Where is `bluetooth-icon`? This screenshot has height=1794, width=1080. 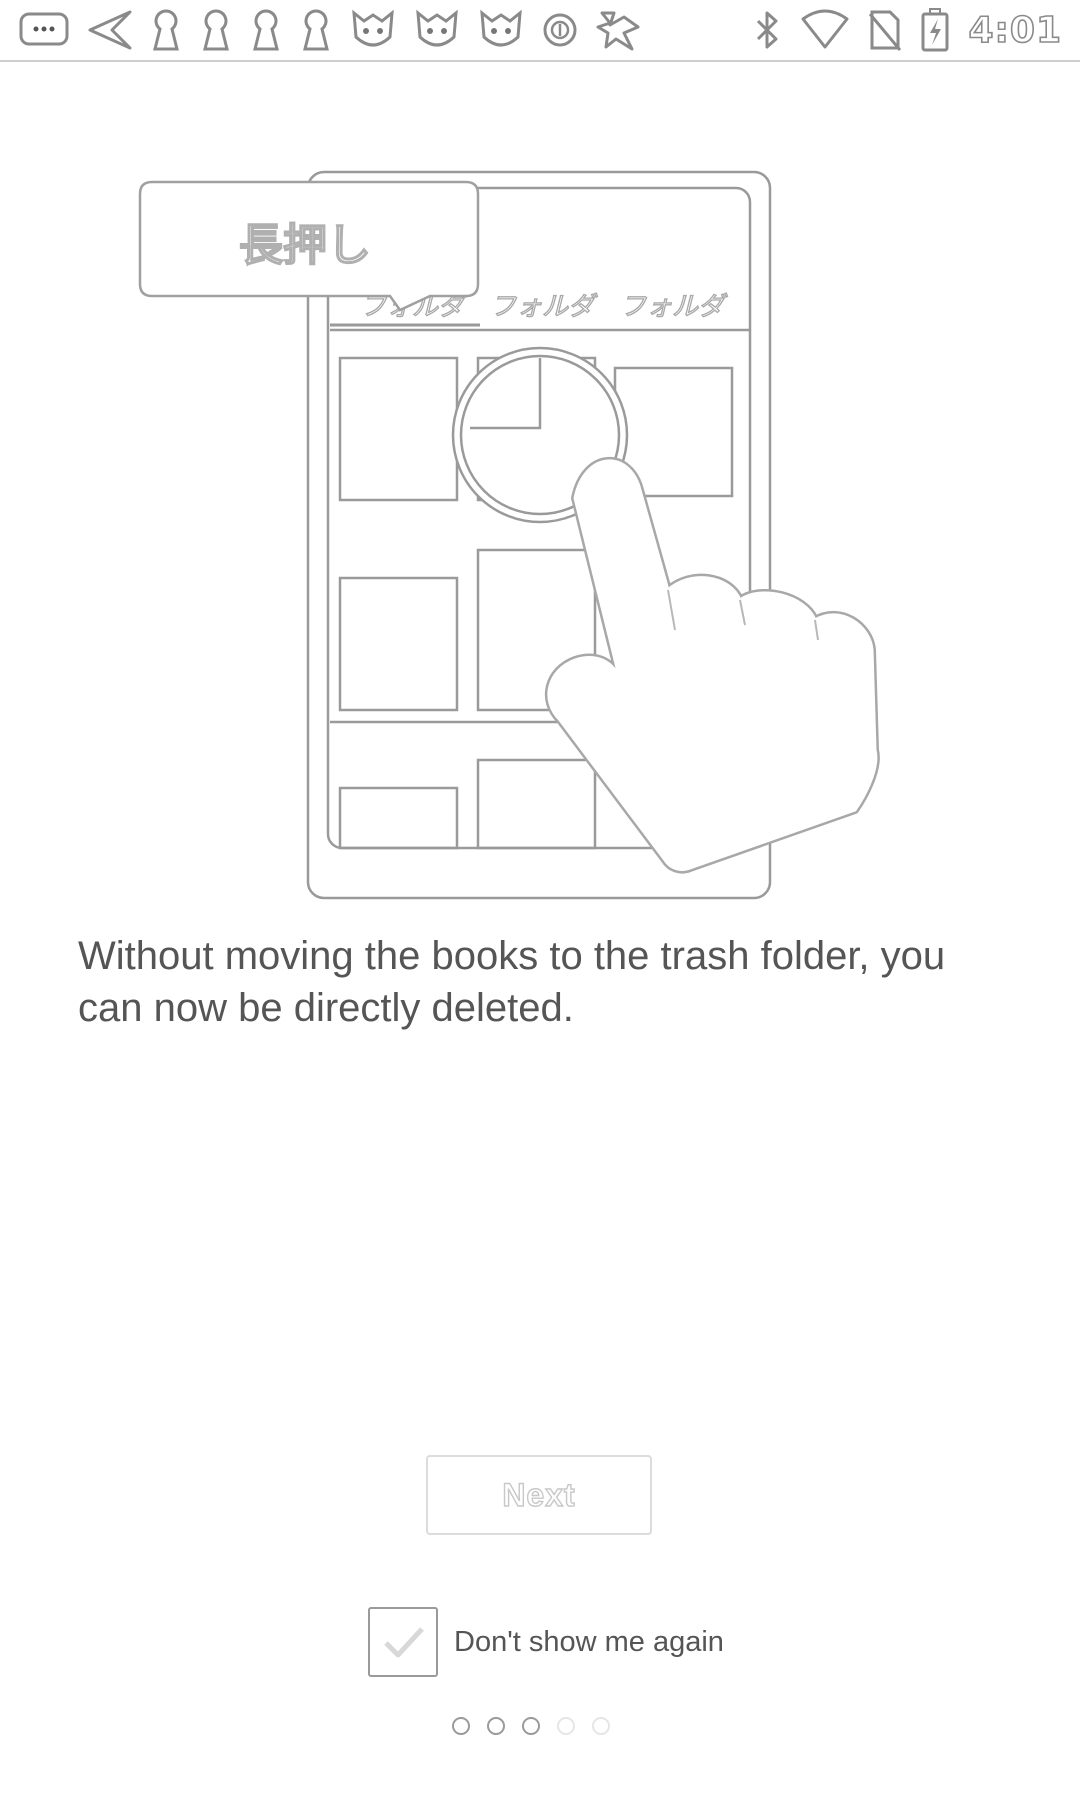
bluetooth-icon is located at coordinates (767, 30).